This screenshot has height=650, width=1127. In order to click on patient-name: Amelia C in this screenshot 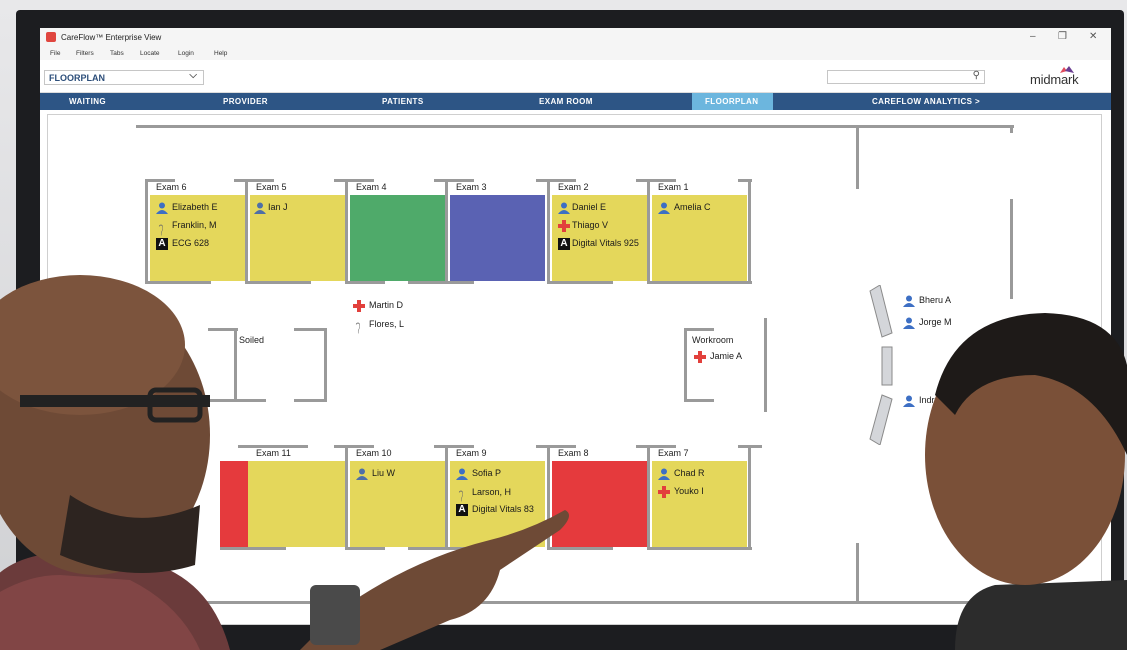, I will do `click(692, 207)`.